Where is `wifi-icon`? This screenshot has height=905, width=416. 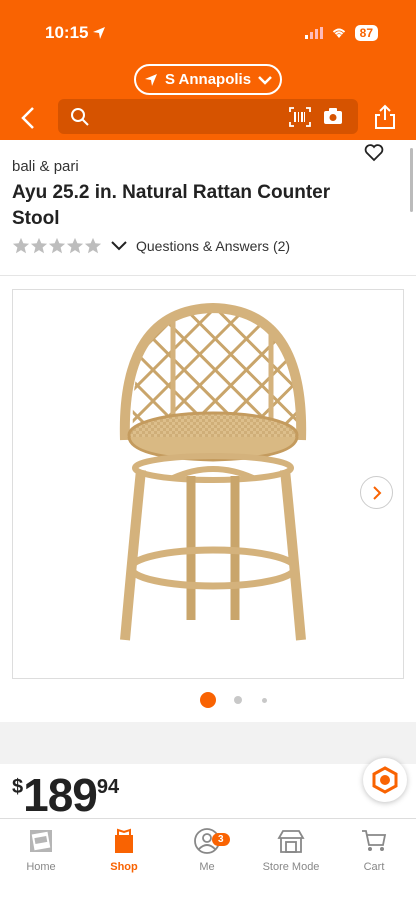 wifi-icon is located at coordinates (338, 33).